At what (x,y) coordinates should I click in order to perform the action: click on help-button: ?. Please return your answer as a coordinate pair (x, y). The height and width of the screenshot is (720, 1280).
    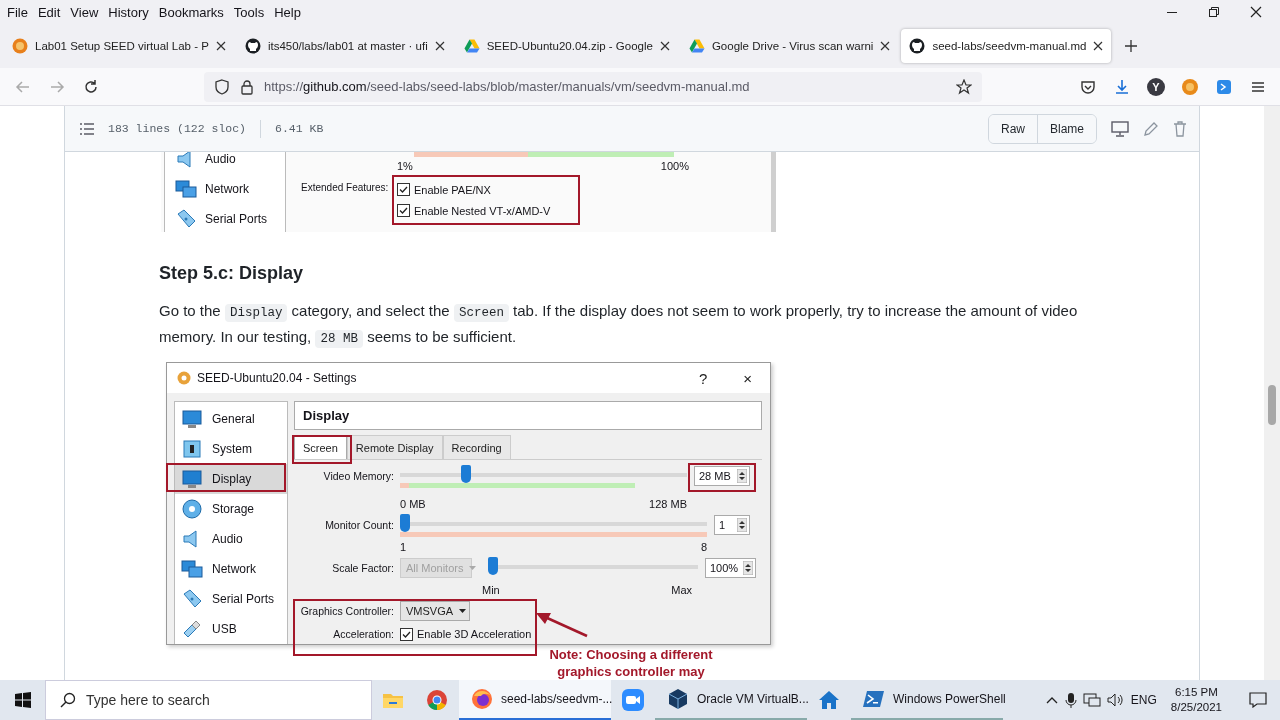
    Looking at the image, I should click on (703, 378).